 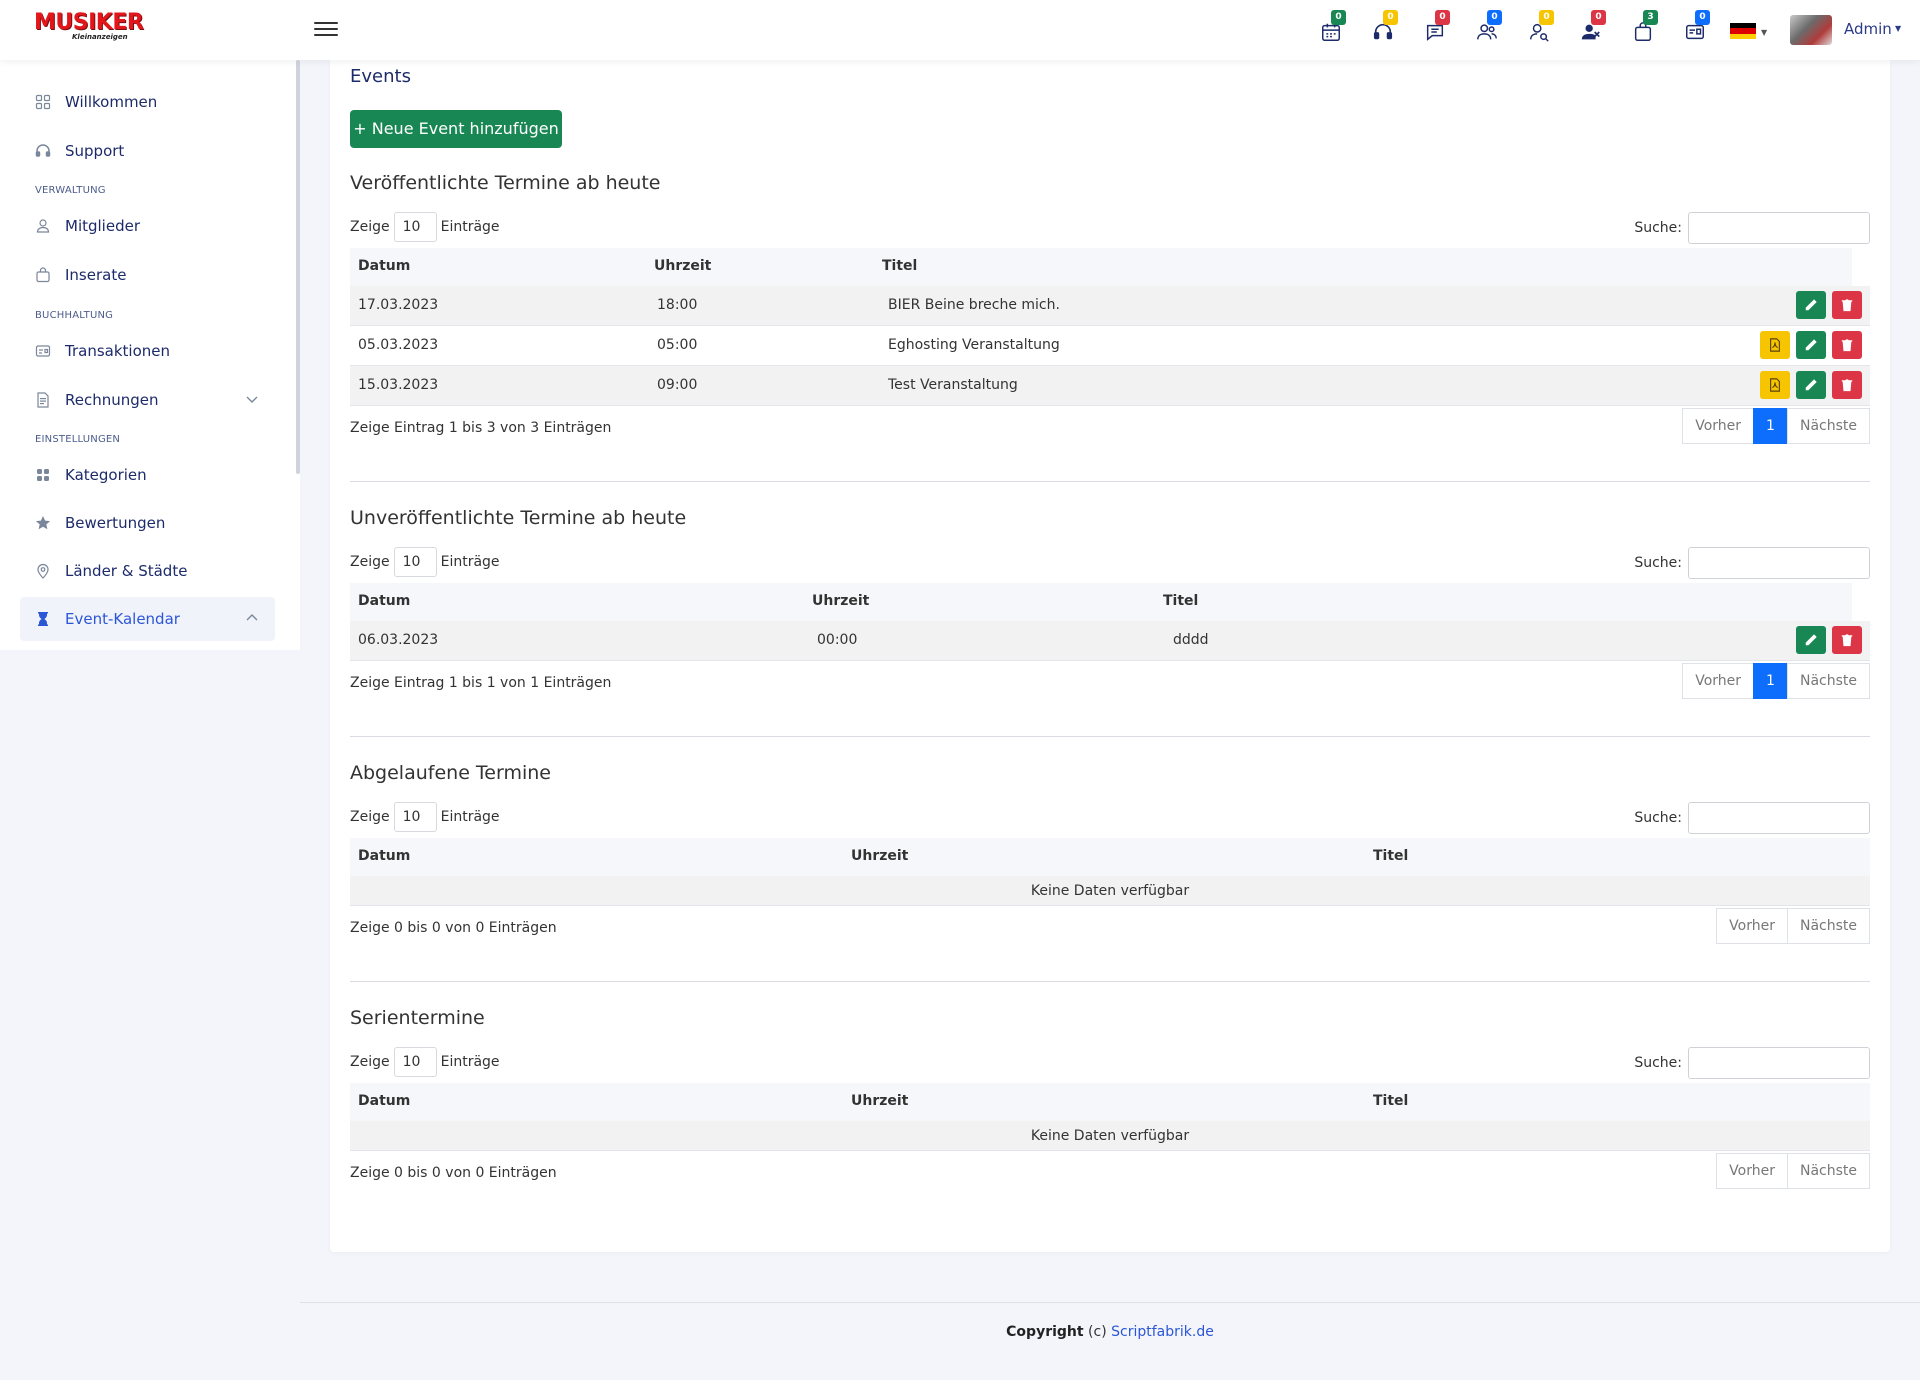 I want to click on headset-icon: 0, so click(x=1383, y=28).